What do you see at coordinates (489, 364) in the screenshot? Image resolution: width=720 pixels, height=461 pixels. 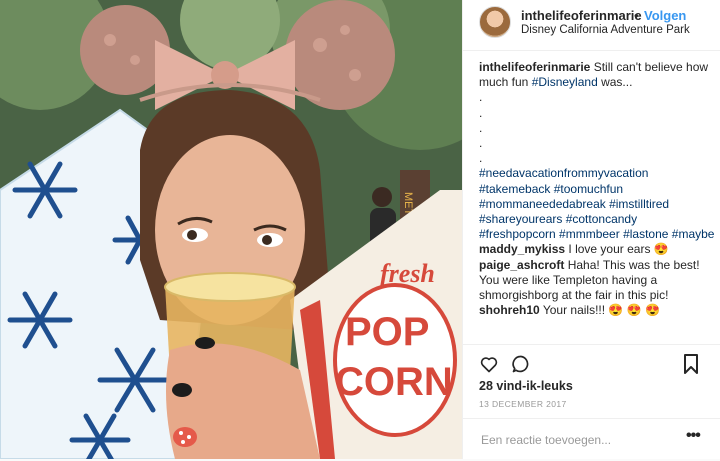 I see `heart-icon` at bounding box center [489, 364].